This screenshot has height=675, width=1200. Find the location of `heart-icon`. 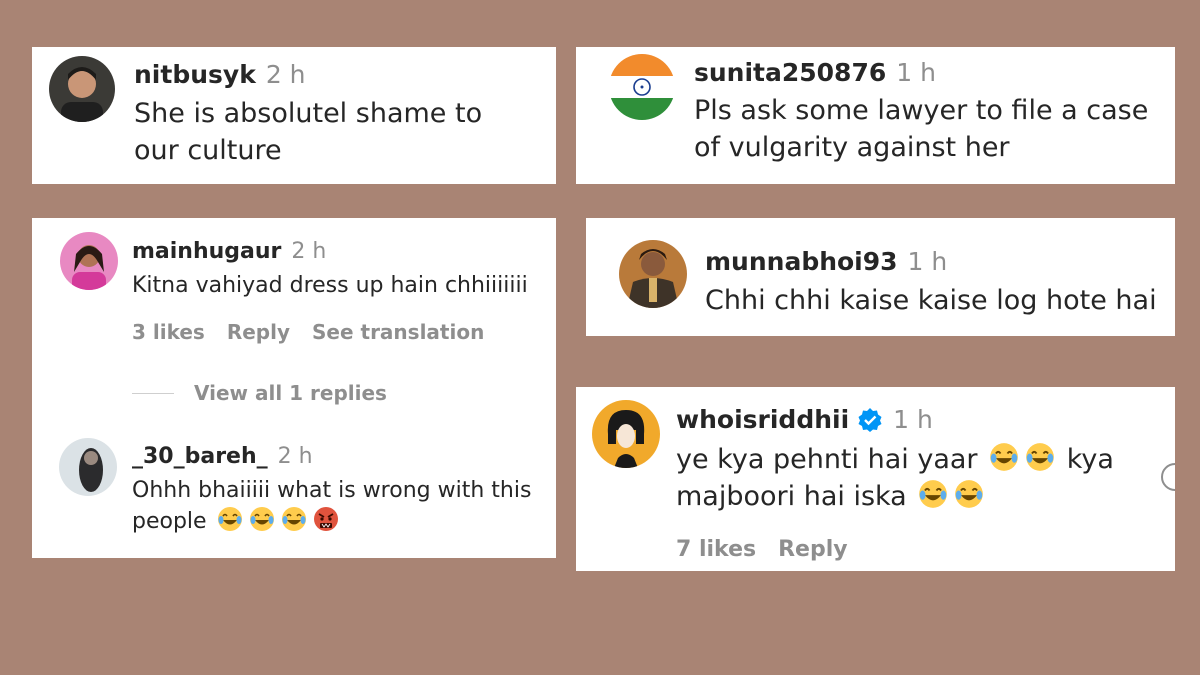

heart-icon is located at coordinates (1168, 477).